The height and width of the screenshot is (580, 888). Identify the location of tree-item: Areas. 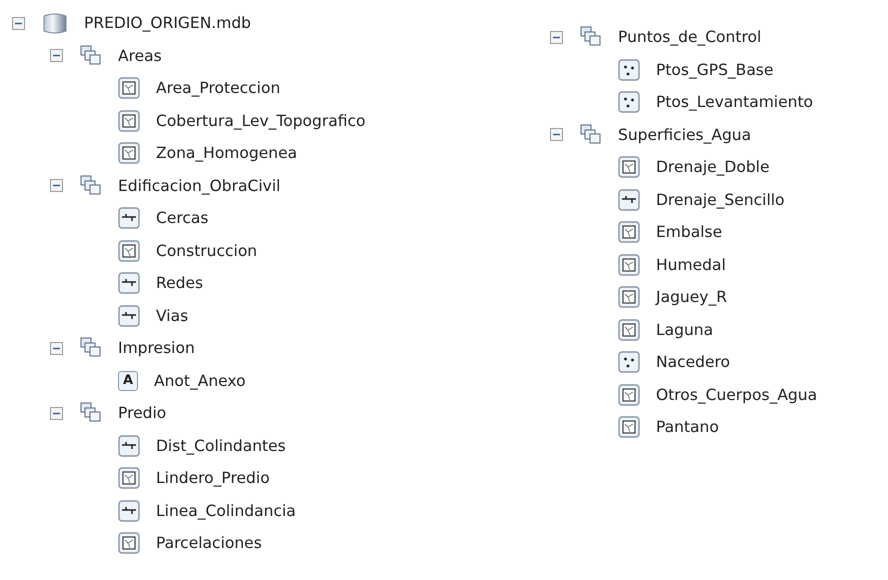
(140, 55).